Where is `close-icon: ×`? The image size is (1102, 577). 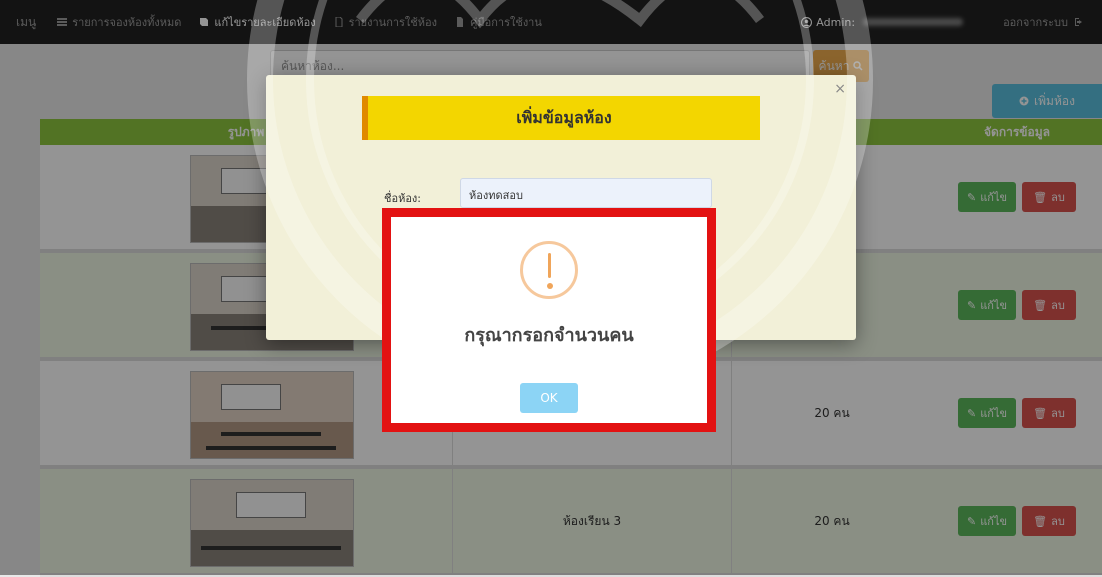
close-icon: × is located at coordinates (840, 89).